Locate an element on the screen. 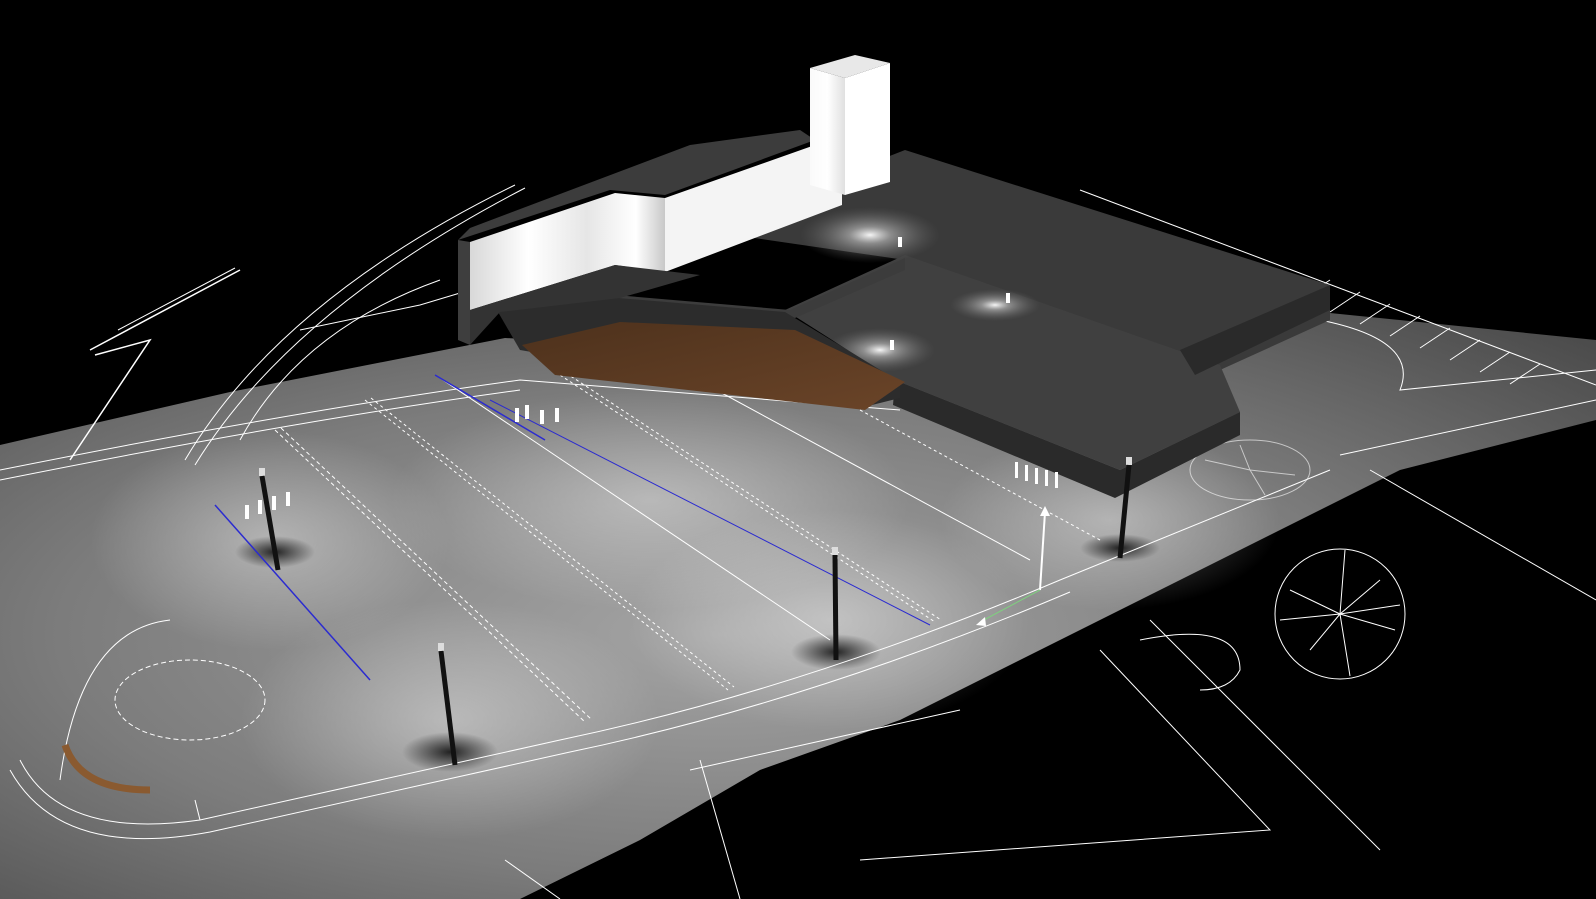 Image resolution: width=1596 pixels, height=899 pixels. lit-wall-end is located at coordinates (464, 292).